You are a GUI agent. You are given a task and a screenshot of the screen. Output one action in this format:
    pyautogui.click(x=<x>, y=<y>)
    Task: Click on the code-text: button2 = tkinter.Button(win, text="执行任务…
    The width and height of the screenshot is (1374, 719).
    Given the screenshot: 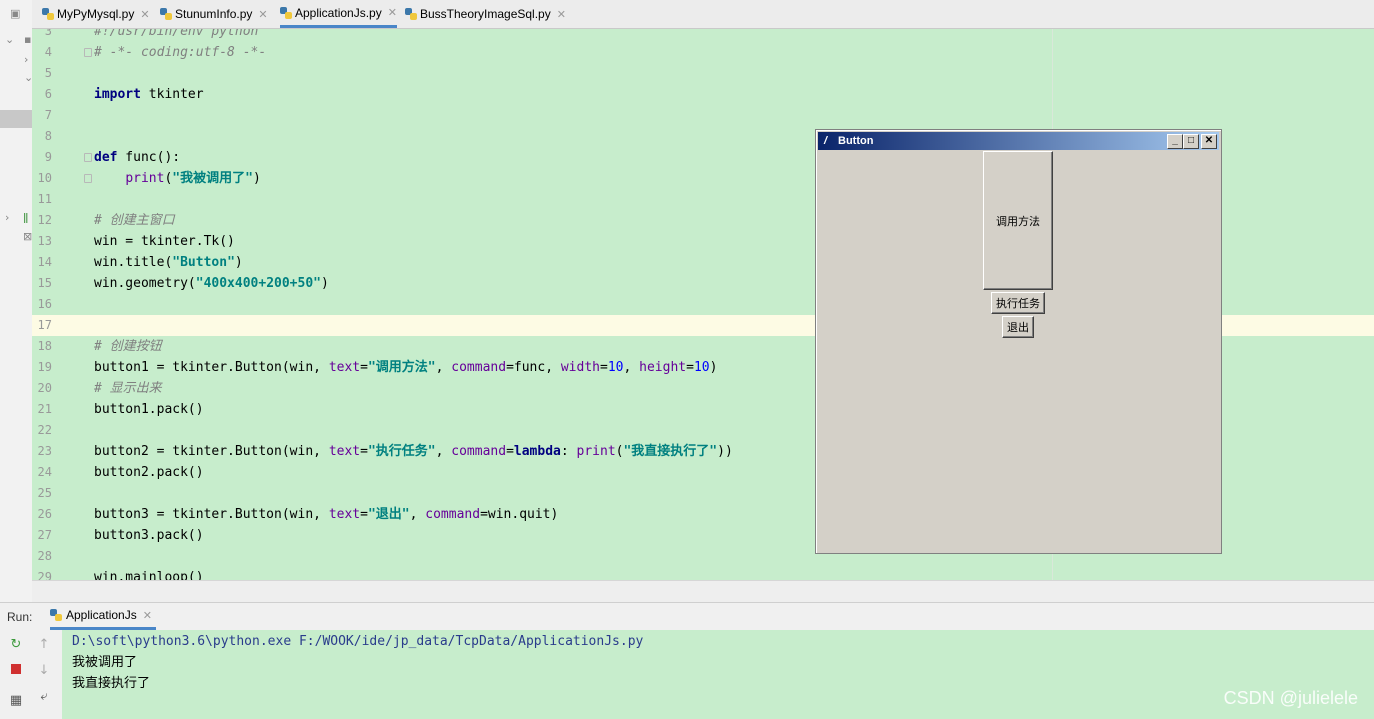 What is the action you would take?
    pyautogui.click(x=413, y=451)
    